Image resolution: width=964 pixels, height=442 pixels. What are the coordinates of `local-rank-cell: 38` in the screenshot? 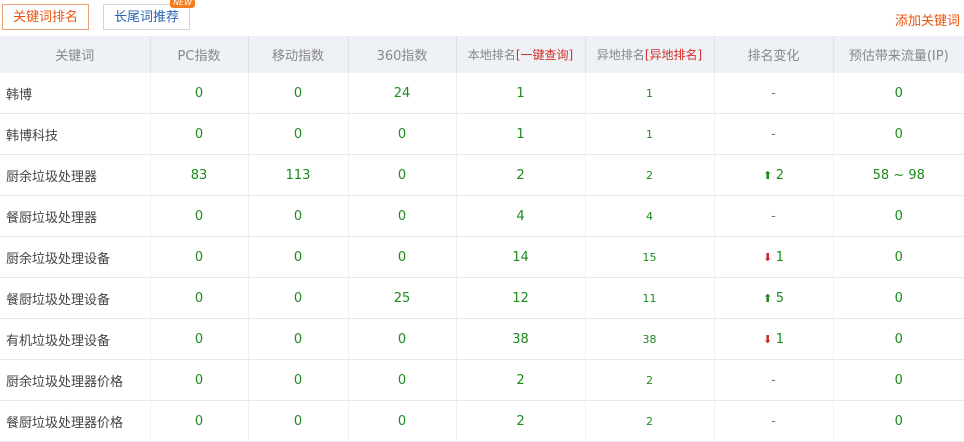 It's located at (521, 339).